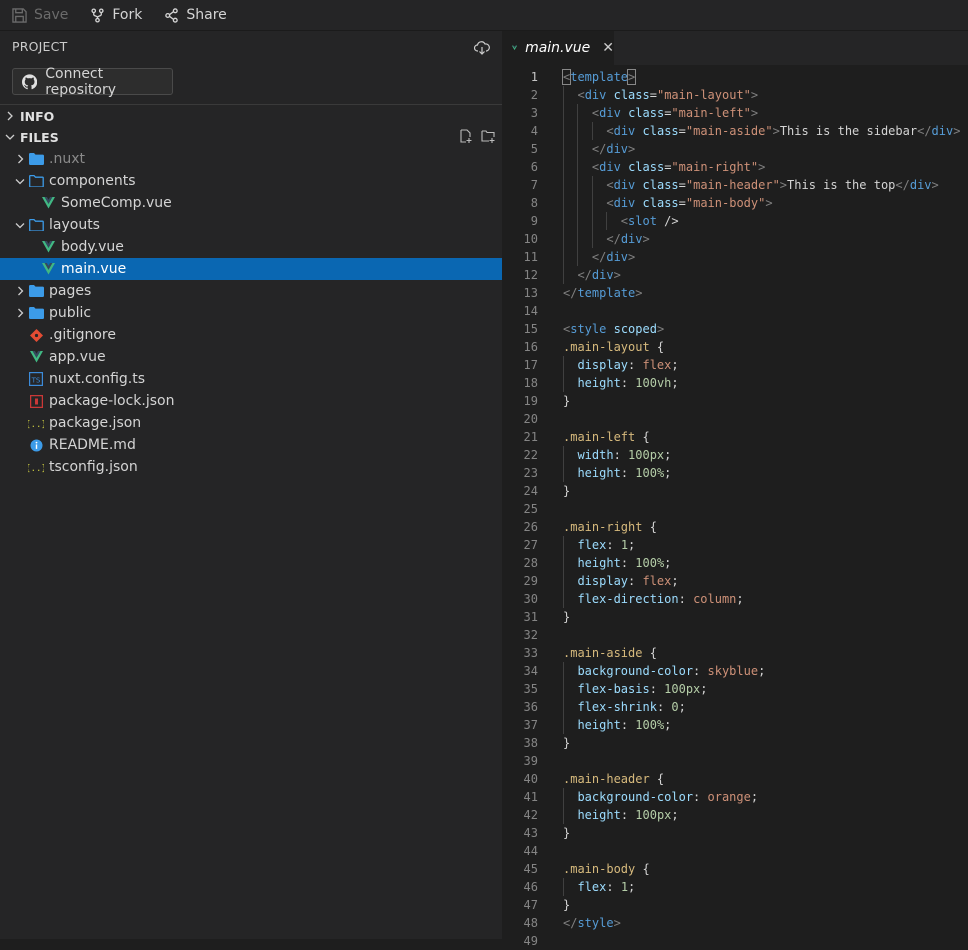 Image resolution: width=968 pixels, height=950 pixels. What do you see at coordinates (251, 291) in the screenshot?
I see `tree-folder: pages` at bounding box center [251, 291].